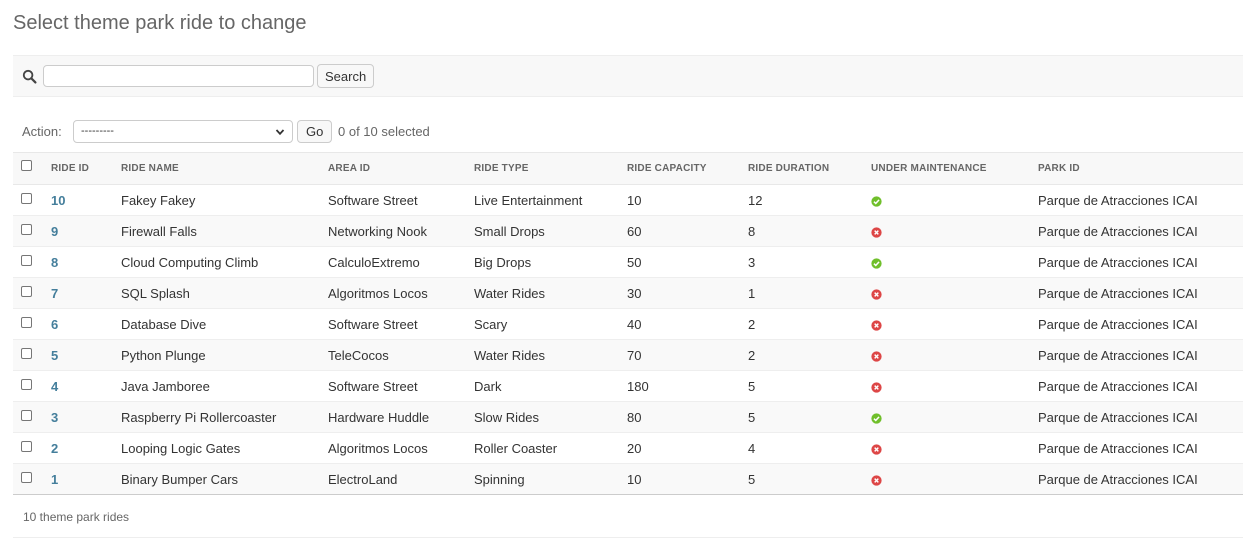 This screenshot has width=1252, height=547. Describe the element at coordinates (54, 386) in the screenshot. I see `ride-id-link: 4` at that location.